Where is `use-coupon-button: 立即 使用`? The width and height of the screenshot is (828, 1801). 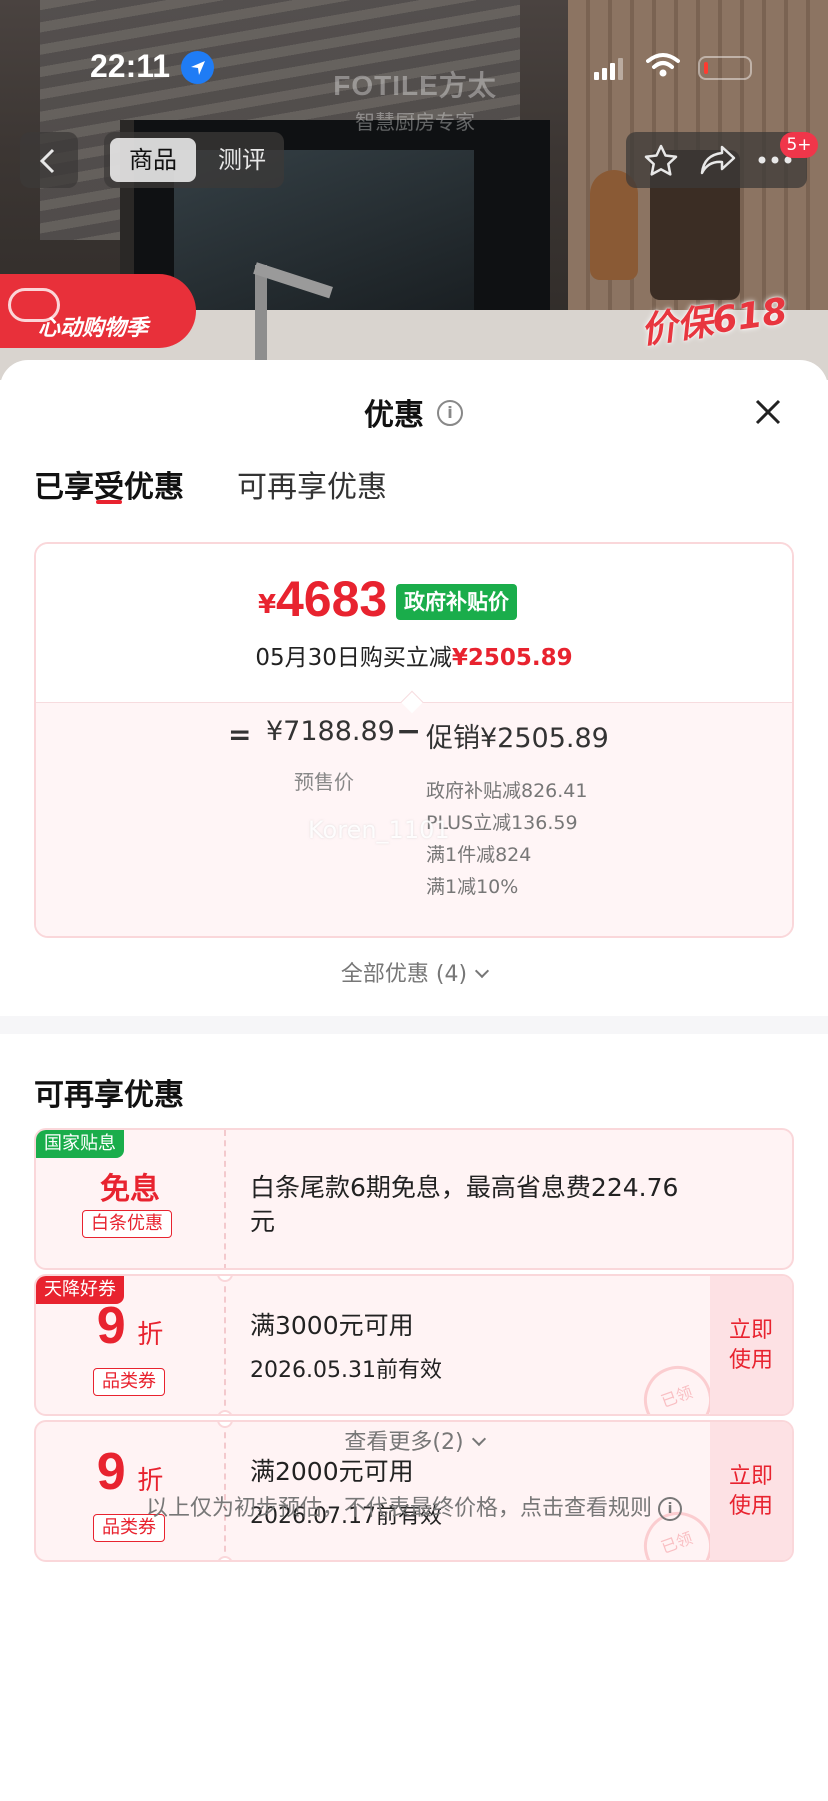 use-coupon-button: 立即 使用 is located at coordinates (751, 1345).